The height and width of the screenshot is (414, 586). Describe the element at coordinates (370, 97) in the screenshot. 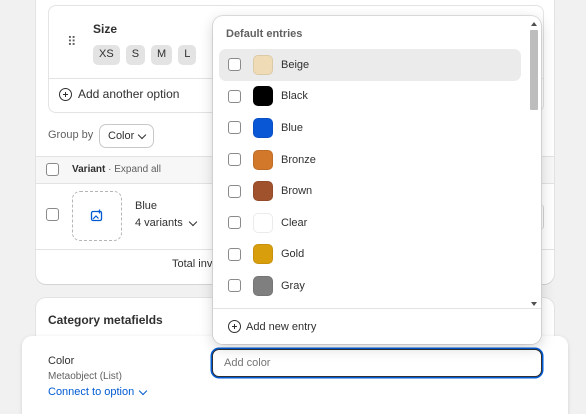

I see `entry-option-black: Black` at that location.